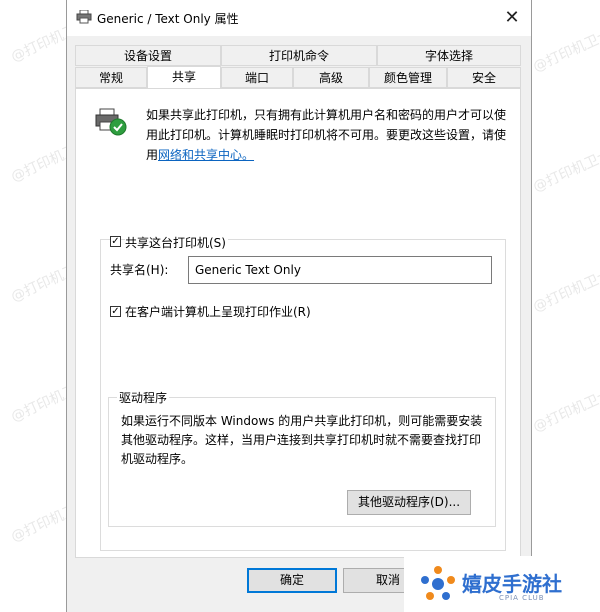 Image resolution: width=600 pixels, height=612 pixels. I want to click on logo-subtitle: CPIA CLUB, so click(522, 598).